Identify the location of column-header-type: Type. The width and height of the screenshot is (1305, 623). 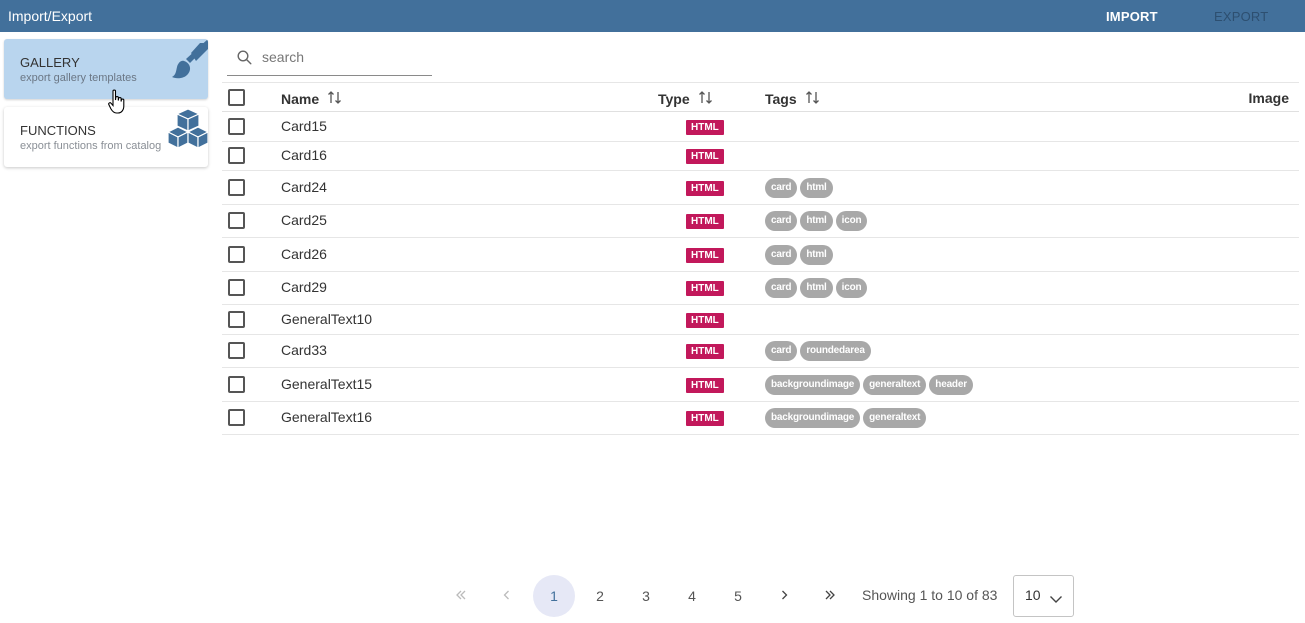
(685, 99).